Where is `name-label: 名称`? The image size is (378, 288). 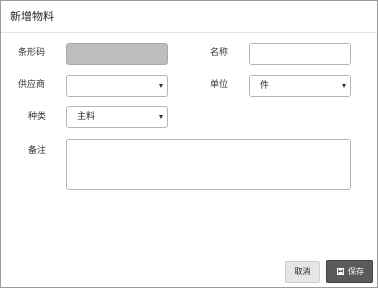
name-label: 名称 is located at coordinates (219, 53).